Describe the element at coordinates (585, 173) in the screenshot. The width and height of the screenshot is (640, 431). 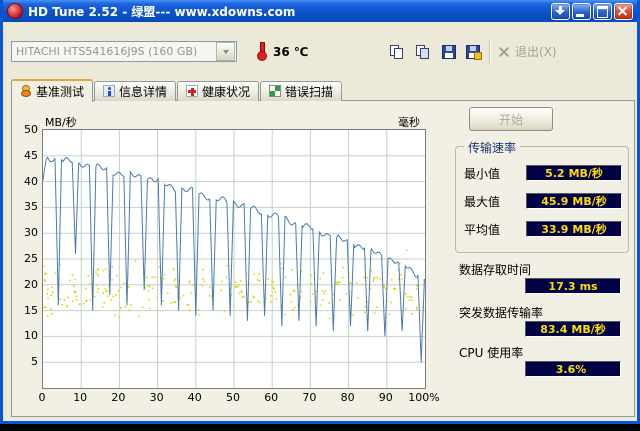
I see `min-unit: MB/秒` at that location.